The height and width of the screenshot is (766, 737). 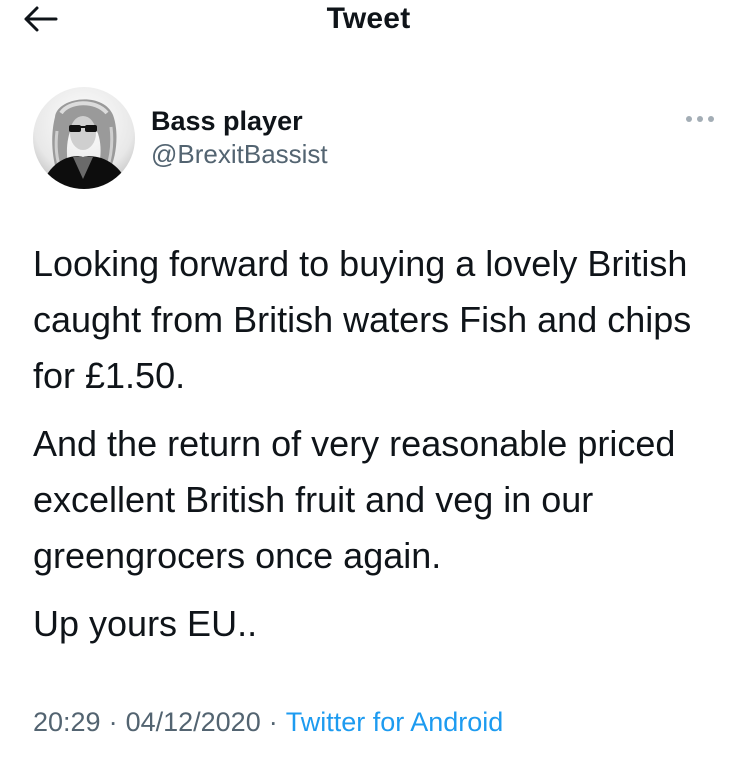 I want to click on tweet-source-link: Twitter for Android, so click(x=395, y=722).